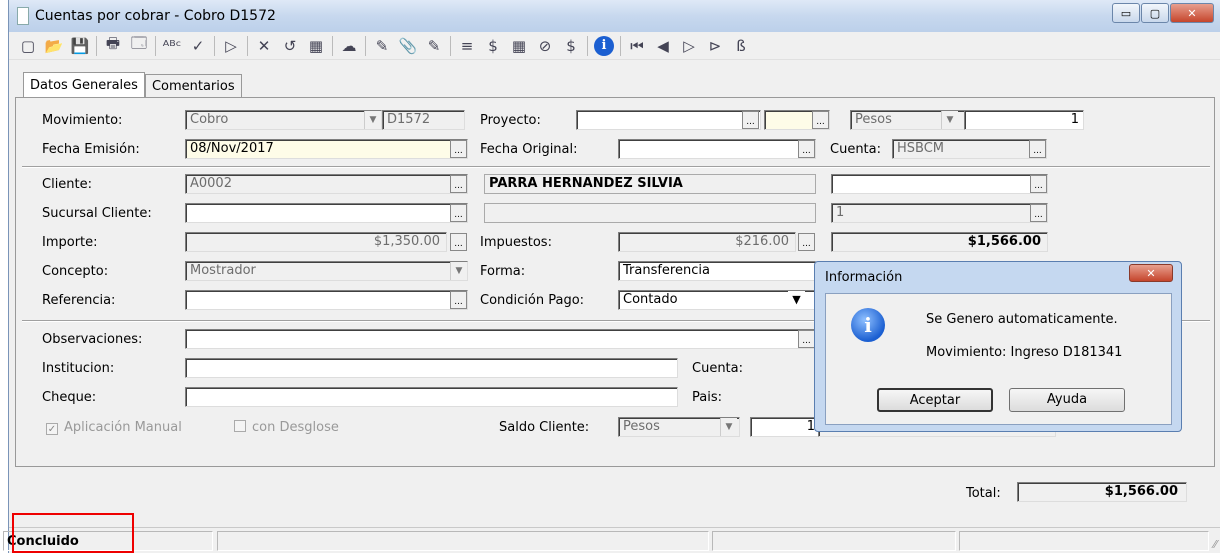 This screenshot has height=553, width=1220. Describe the element at coordinates (717, 271) in the screenshot. I see `forma-select: Transferencia` at that location.